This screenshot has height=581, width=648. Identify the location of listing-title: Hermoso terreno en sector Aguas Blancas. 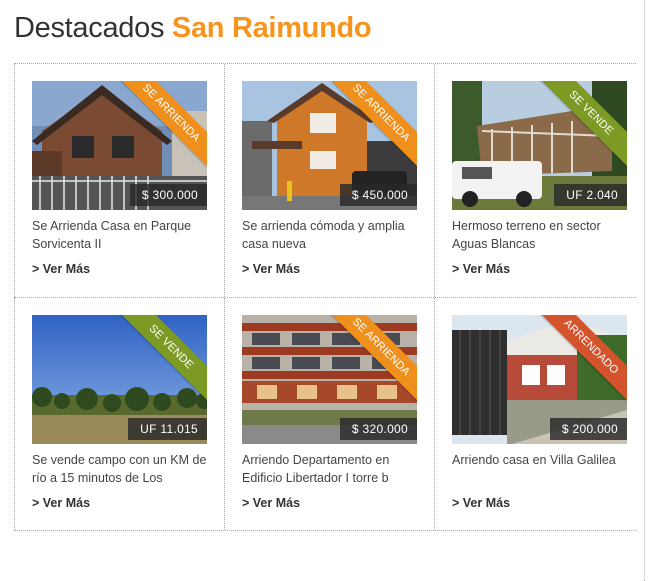
(541, 236).